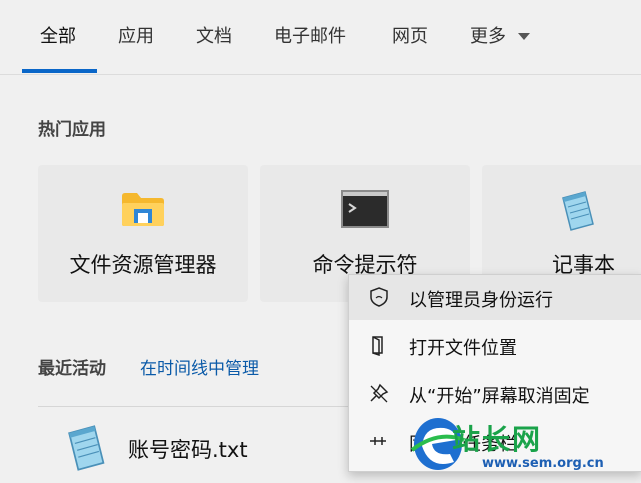 This screenshot has height=483, width=641. I want to click on recent-file-item: 账号密码.txt, so click(188, 449).